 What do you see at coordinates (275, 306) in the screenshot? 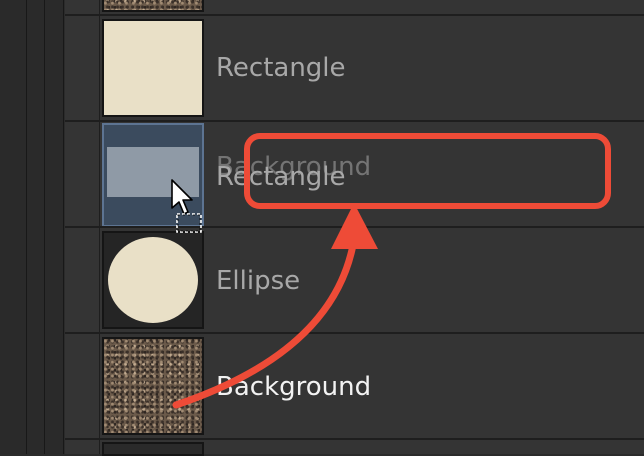
I see `annotation-arrow-icon` at bounding box center [275, 306].